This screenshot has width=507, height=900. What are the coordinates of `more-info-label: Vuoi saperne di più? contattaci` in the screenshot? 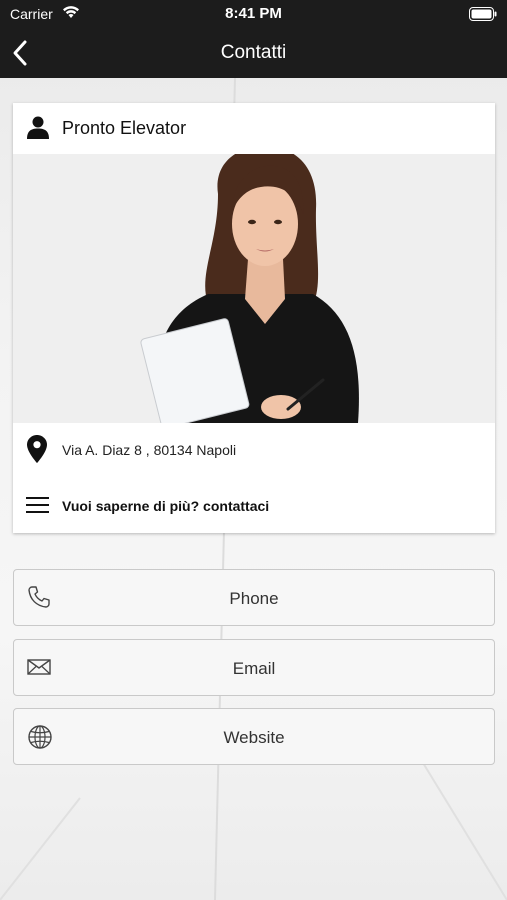 It's located at (166, 506).